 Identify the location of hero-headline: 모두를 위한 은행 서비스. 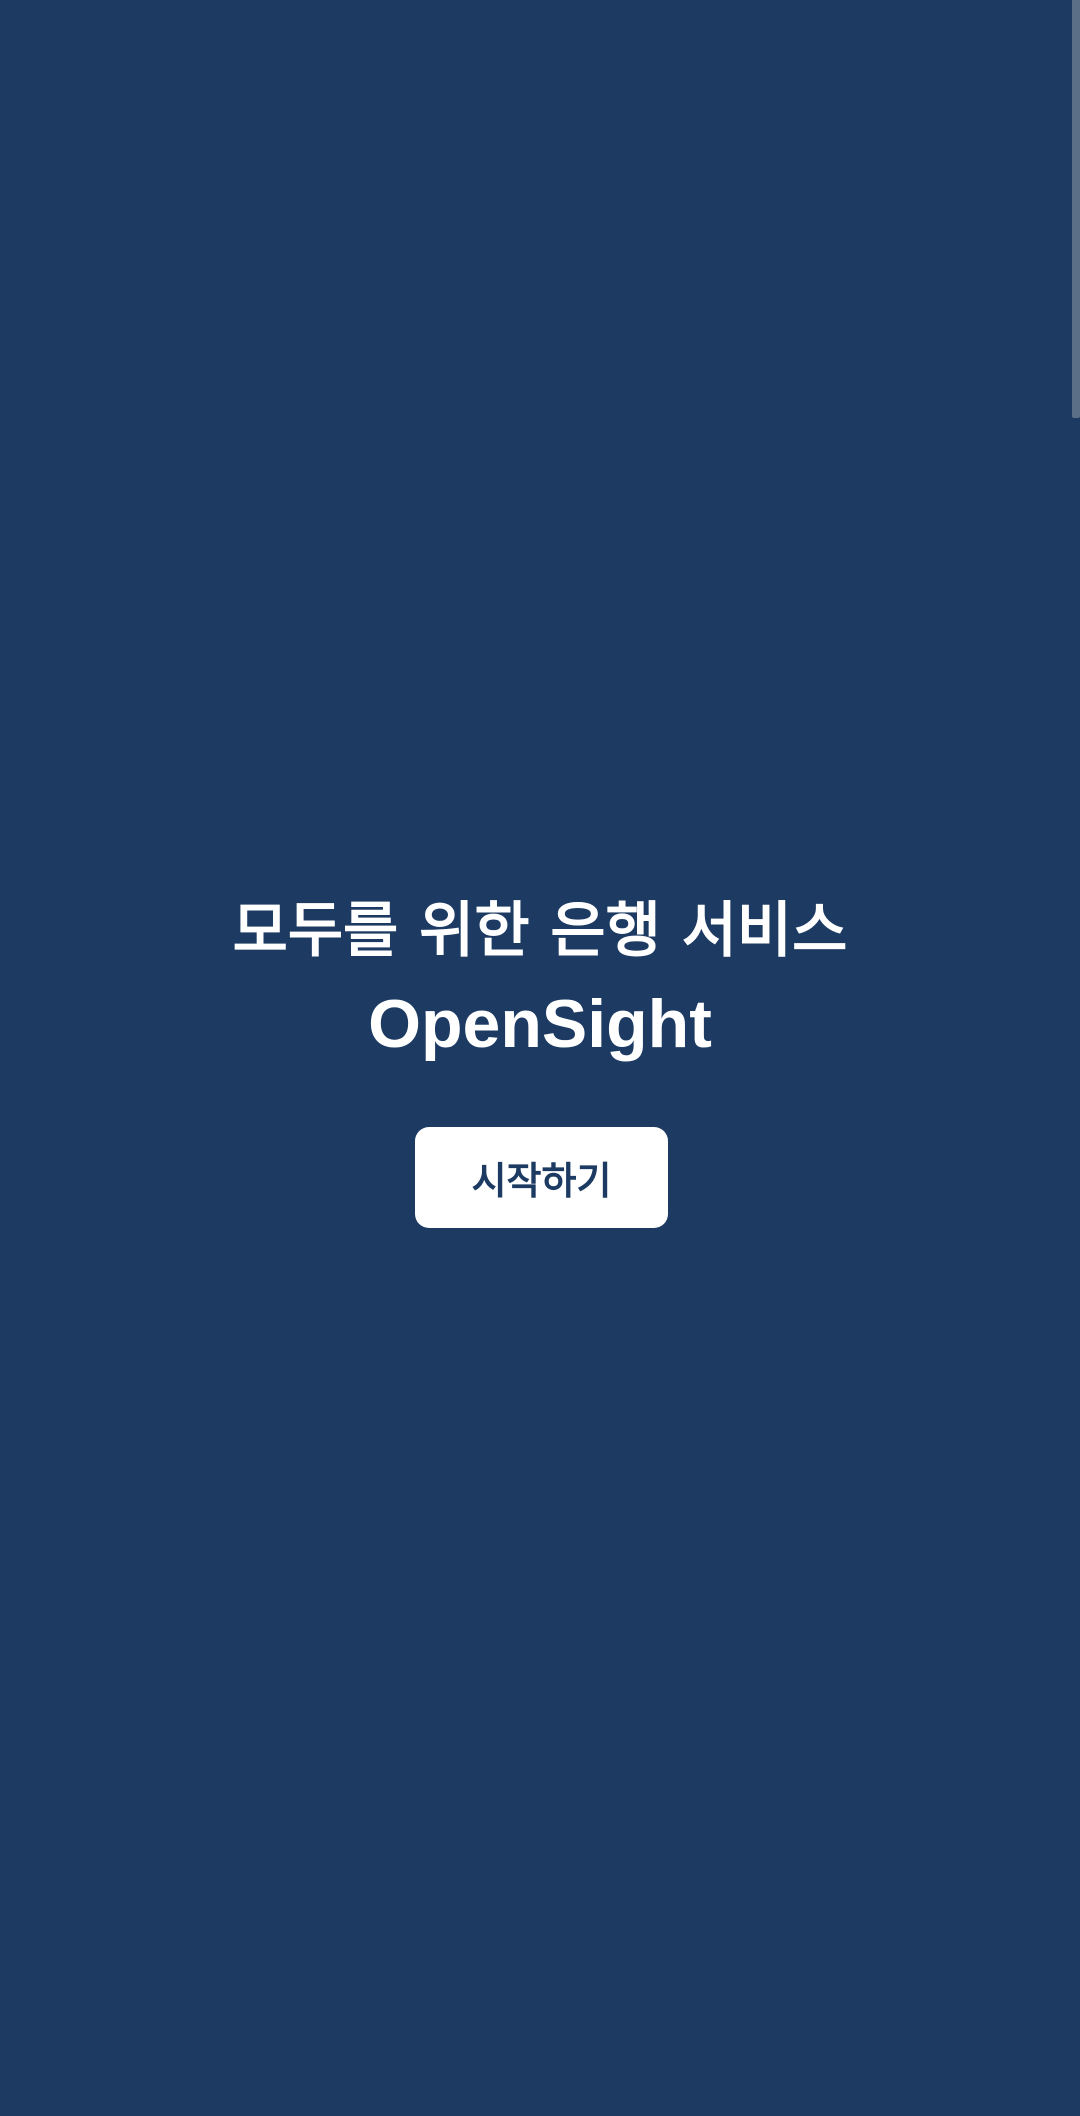
(540, 931).